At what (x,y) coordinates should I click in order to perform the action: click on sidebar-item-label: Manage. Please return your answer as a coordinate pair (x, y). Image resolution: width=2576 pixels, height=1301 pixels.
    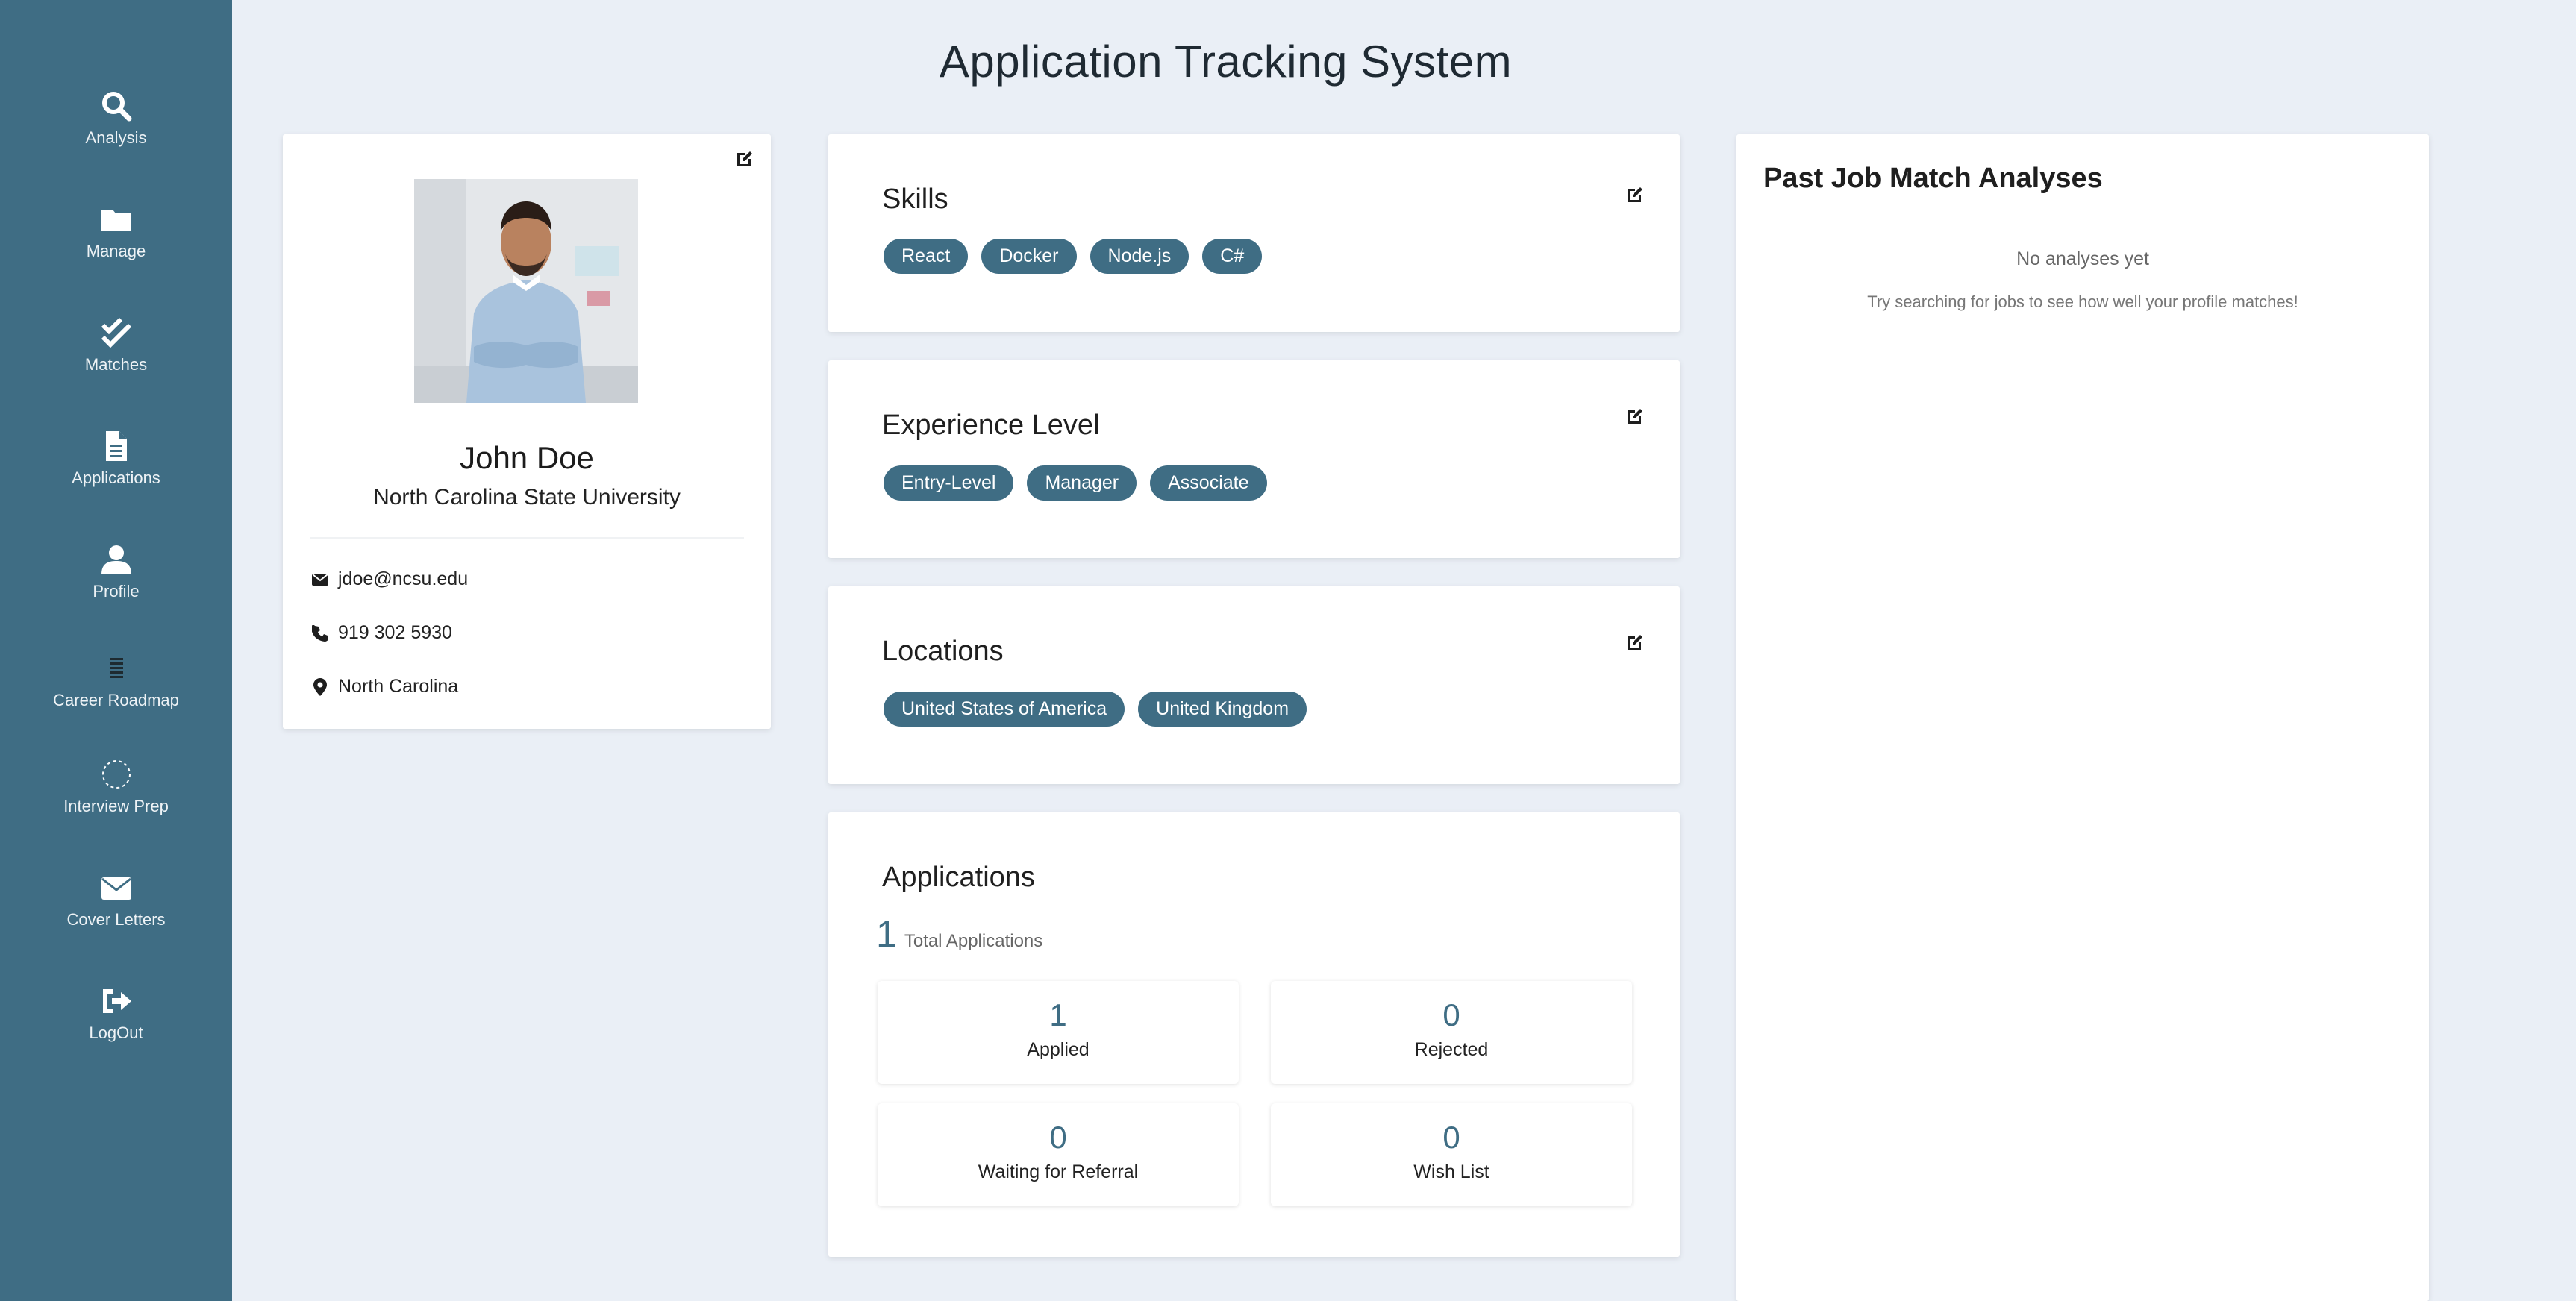
    Looking at the image, I should click on (116, 251).